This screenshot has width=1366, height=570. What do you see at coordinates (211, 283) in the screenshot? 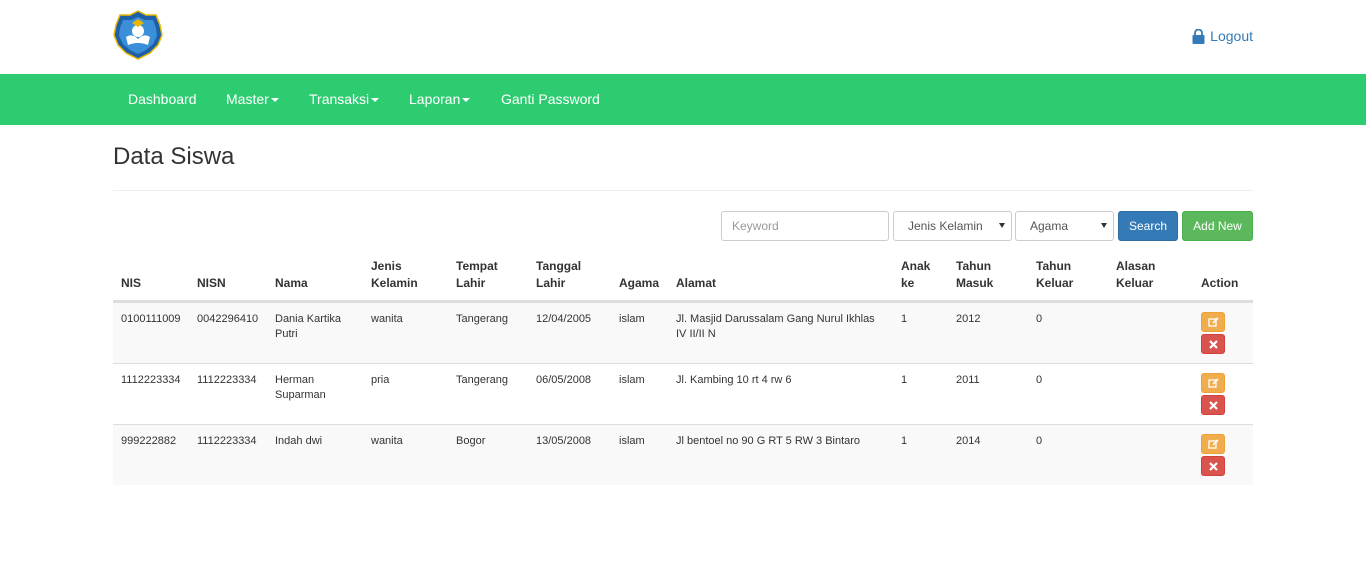
I see `header-nisn: NISN` at bounding box center [211, 283].